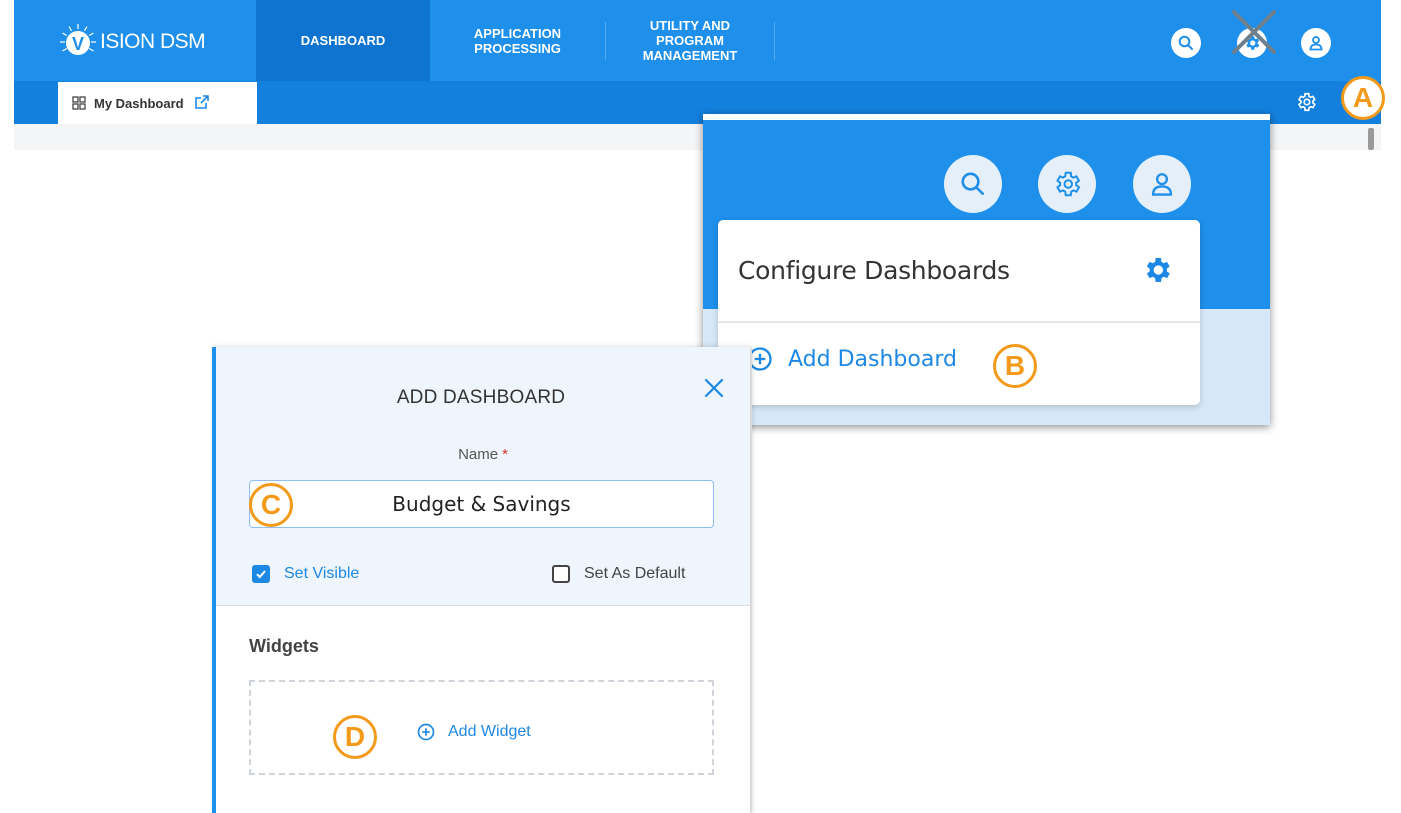  What do you see at coordinates (284, 646) in the screenshot?
I see `widgets-heading: Widgets` at bounding box center [284, 646].